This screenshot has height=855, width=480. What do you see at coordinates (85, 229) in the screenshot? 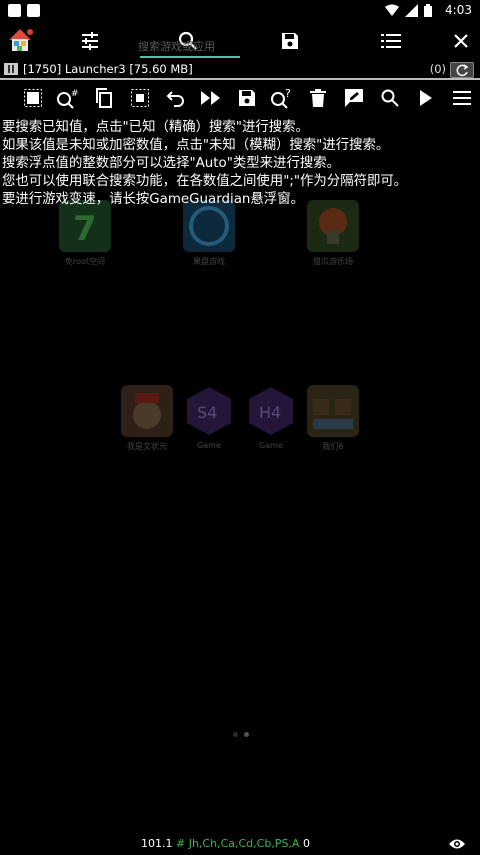
I see `svg-text: 7` at bounding box center [85, 229].